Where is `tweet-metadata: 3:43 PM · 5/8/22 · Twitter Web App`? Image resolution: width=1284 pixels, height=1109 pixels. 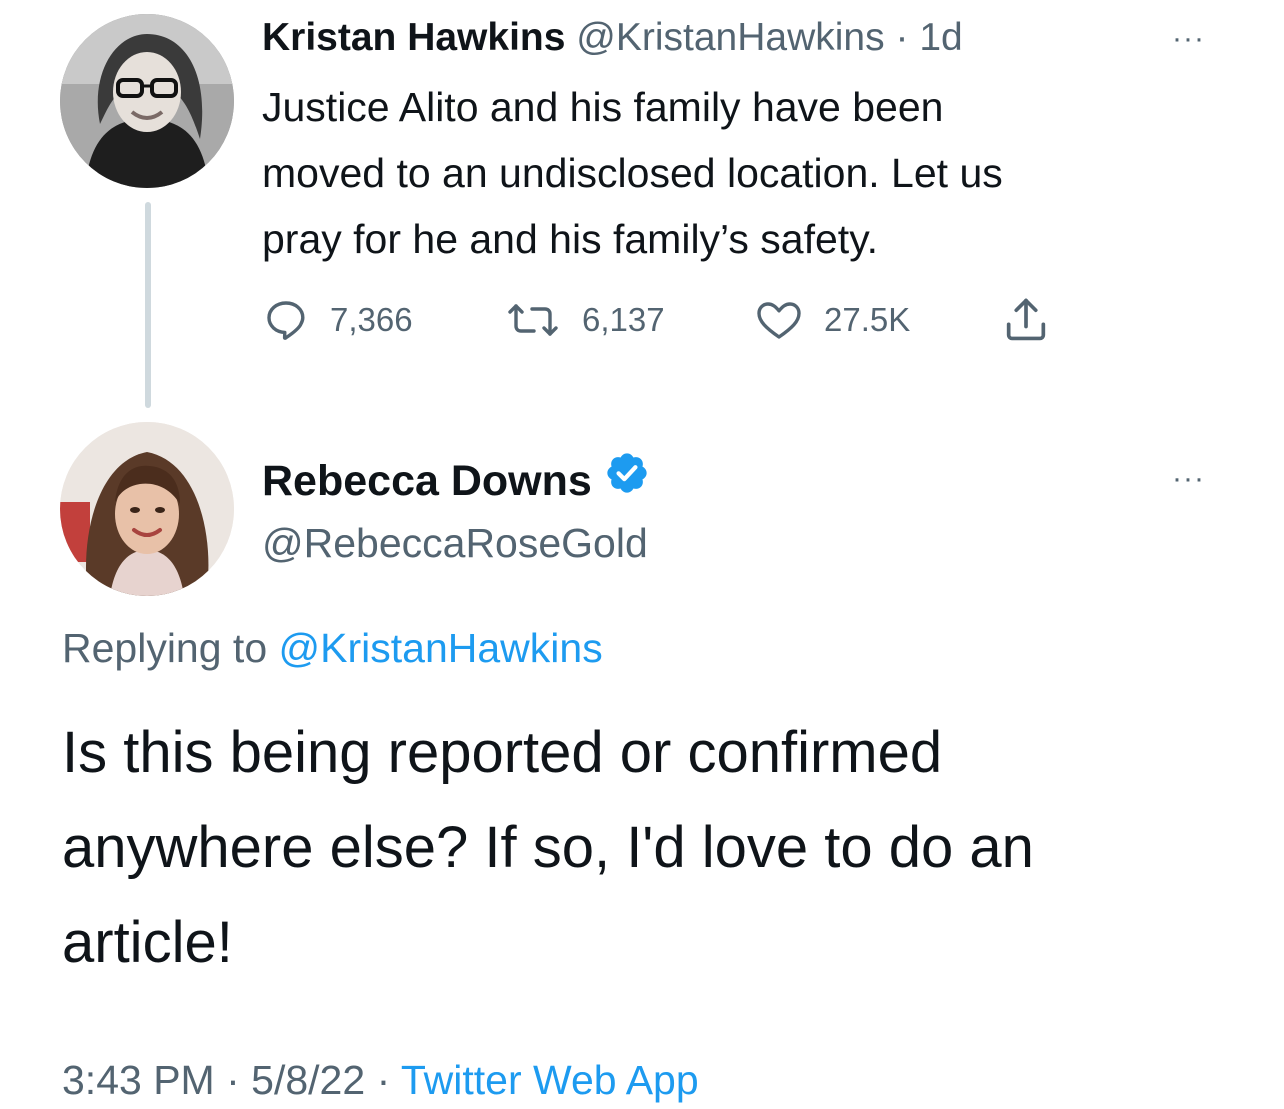
tweet-metadata: 3:43 PM · 5/8/22 · Twitter Web App is located at coordinates (380, 1080).